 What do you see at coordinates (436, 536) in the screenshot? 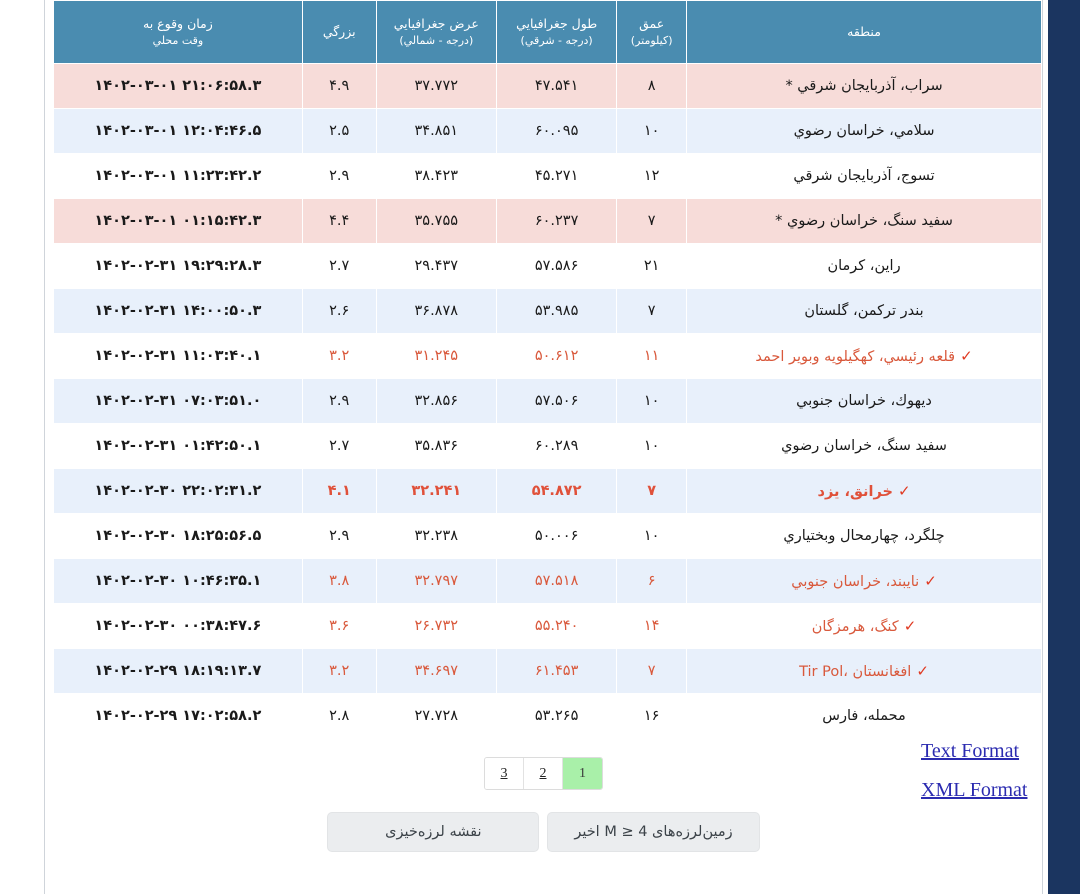
I see `cell-latitude: ۳۲.۲۳۸` at bounding box center [436, 536].